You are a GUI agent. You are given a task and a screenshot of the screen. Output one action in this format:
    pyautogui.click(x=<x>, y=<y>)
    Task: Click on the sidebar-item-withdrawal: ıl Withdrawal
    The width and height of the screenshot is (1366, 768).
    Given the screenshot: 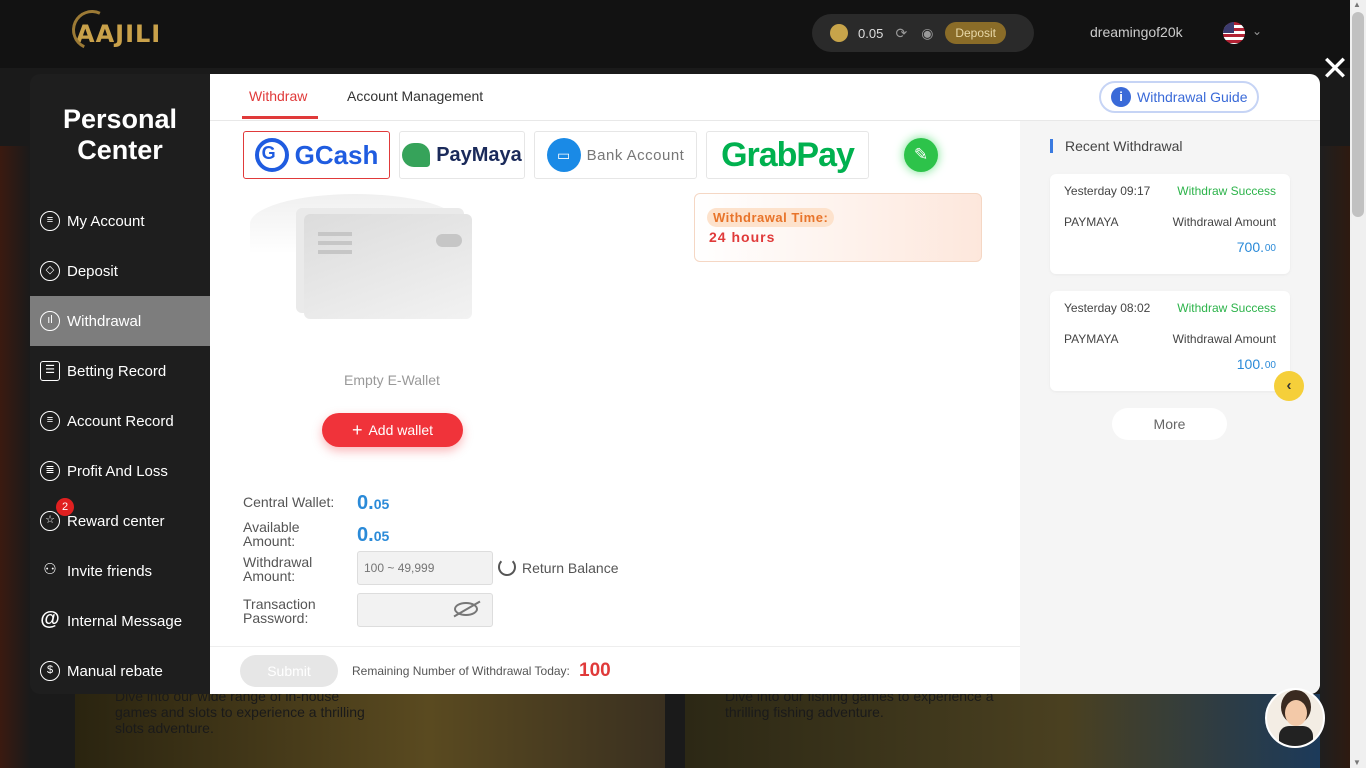 What is the action you would take?
    pyautogui.click(x=120, y=321)
    